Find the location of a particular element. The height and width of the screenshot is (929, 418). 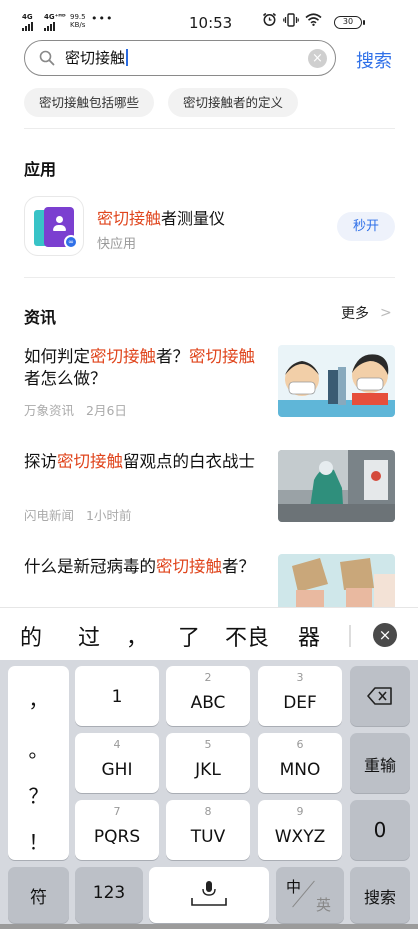

key-4: 4 GHI is located at coordinates (117, 763).